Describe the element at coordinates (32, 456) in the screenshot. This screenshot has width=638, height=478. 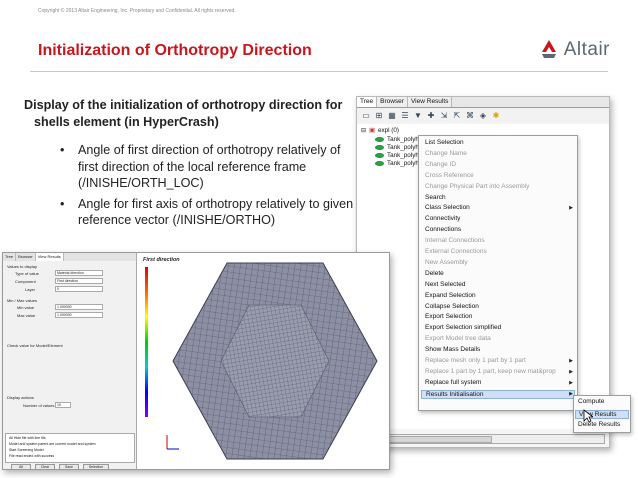
I see `log-row: File read ended with success` at that location.